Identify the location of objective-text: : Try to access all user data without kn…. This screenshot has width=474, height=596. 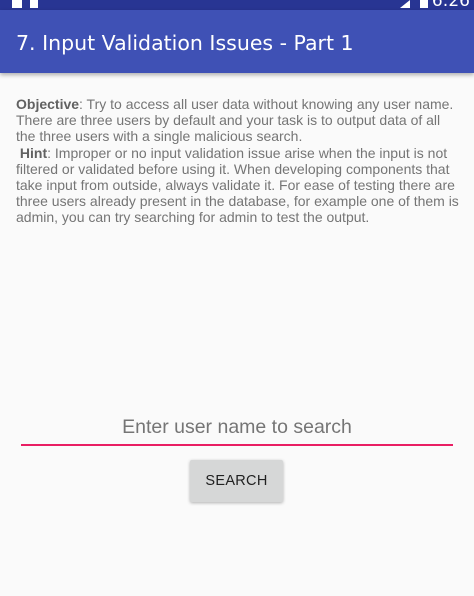
(235, 120).